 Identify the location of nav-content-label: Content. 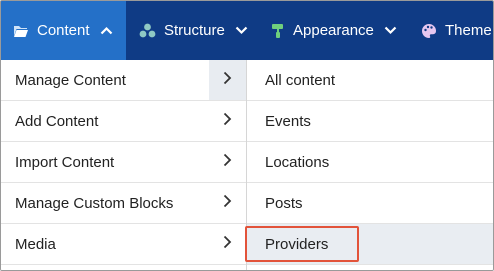
(63, 30).